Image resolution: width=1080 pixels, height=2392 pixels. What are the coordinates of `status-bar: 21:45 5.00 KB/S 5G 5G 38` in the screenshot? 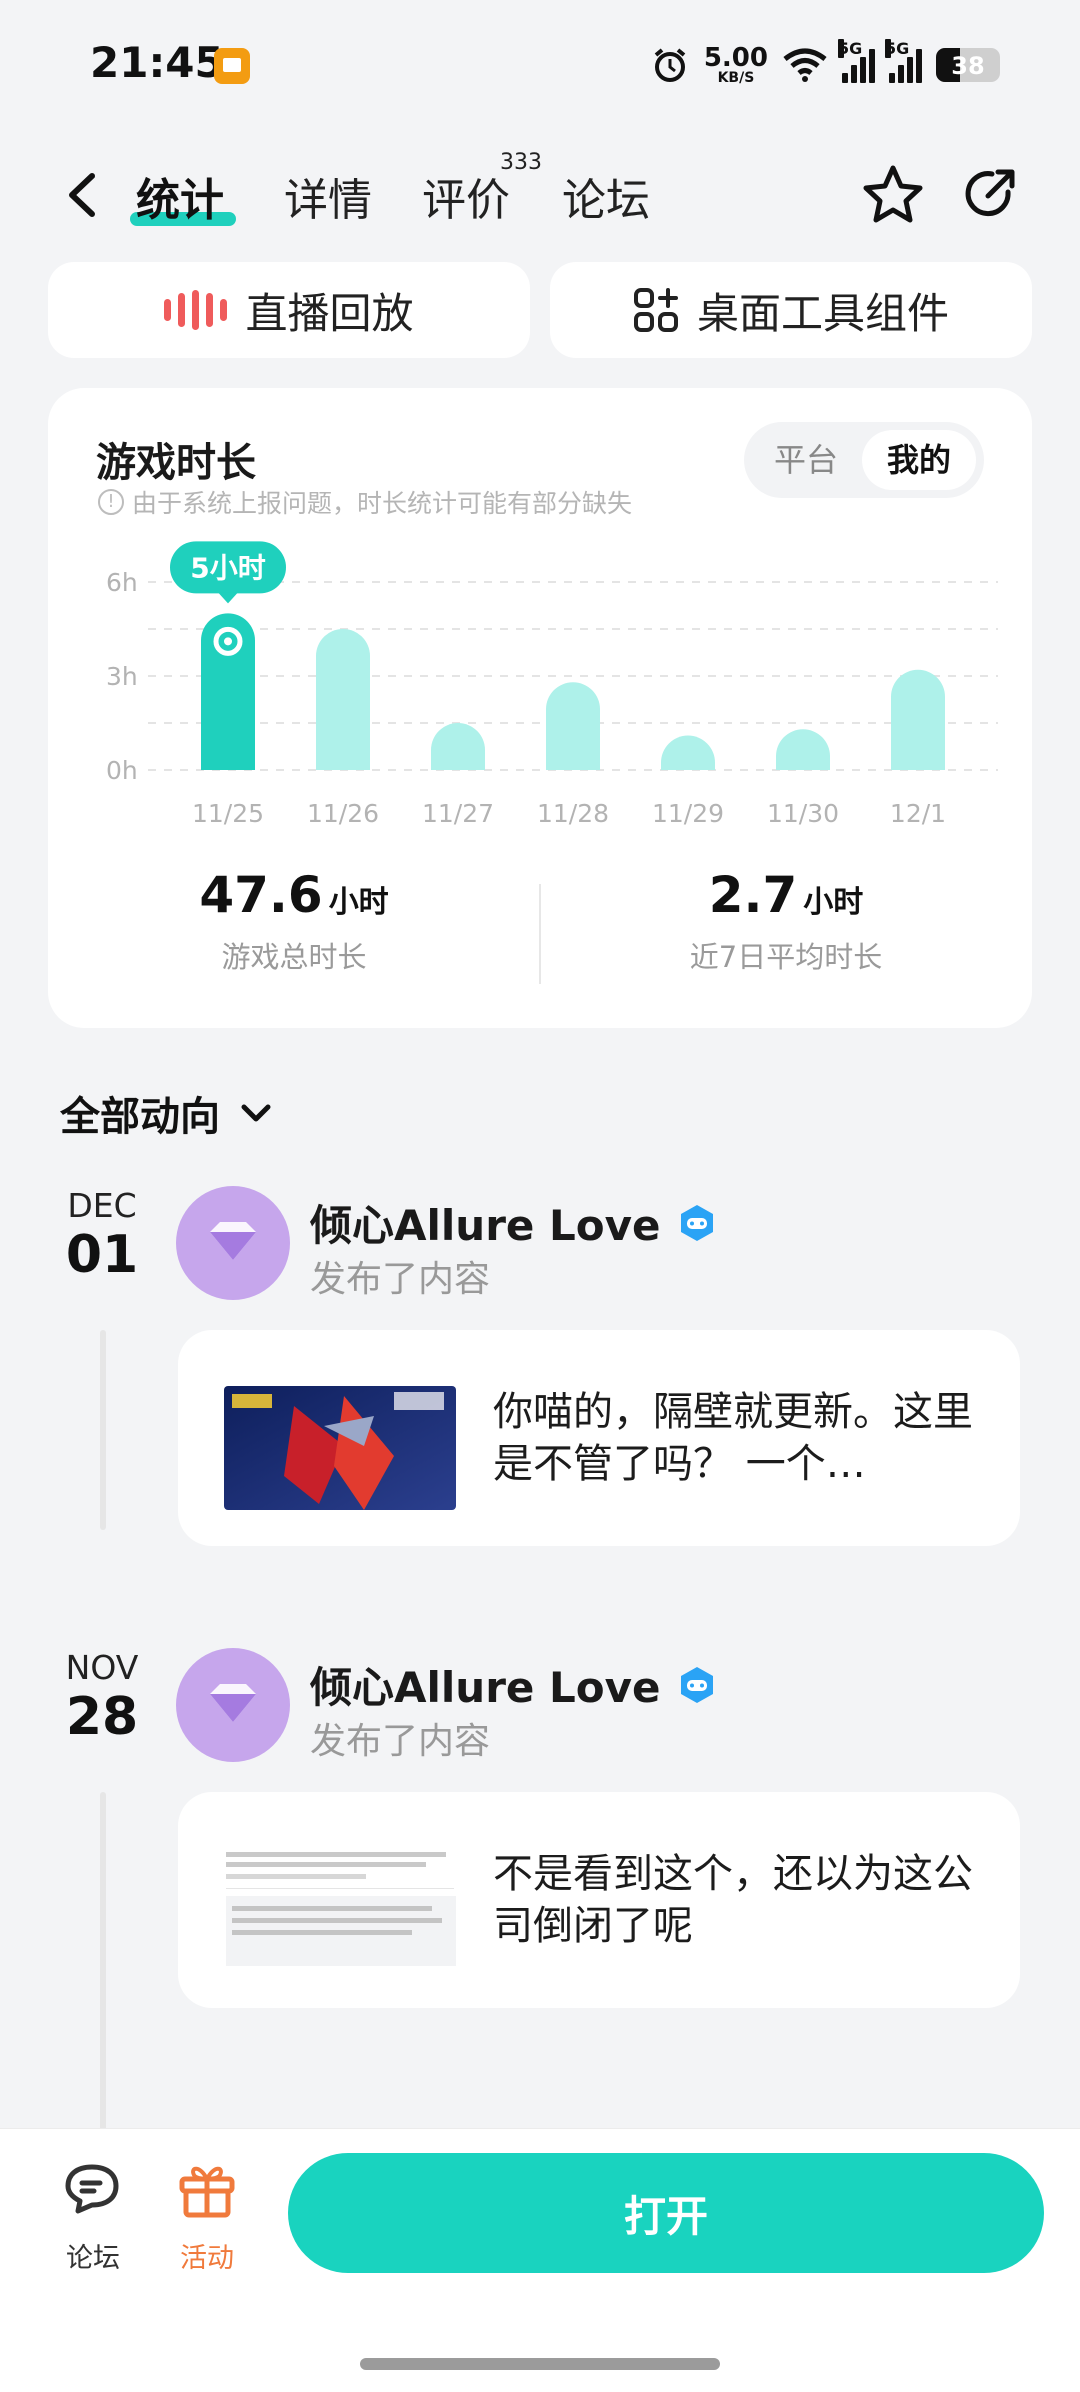 It's located at (540, 65).